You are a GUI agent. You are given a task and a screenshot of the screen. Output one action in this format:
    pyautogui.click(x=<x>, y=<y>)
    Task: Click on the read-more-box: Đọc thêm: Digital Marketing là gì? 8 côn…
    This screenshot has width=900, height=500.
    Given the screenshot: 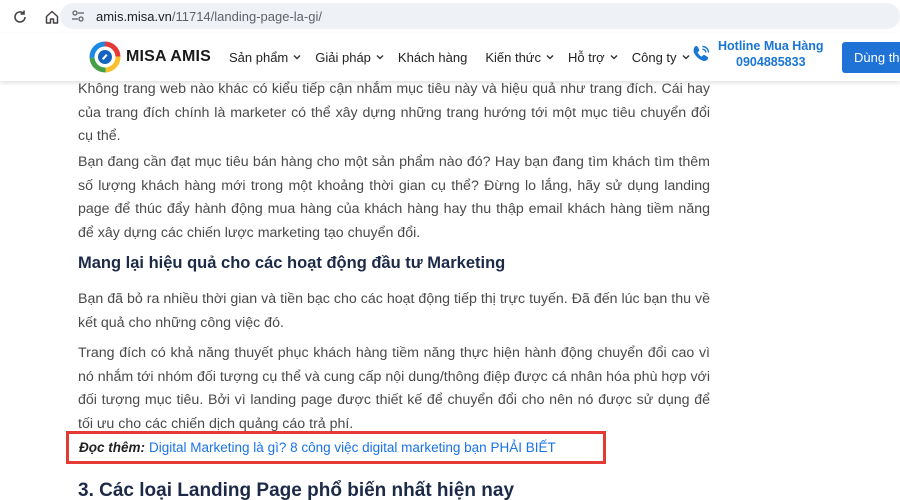 What is the action you would take?
    pyautogui.click(x=336, y=447)
    